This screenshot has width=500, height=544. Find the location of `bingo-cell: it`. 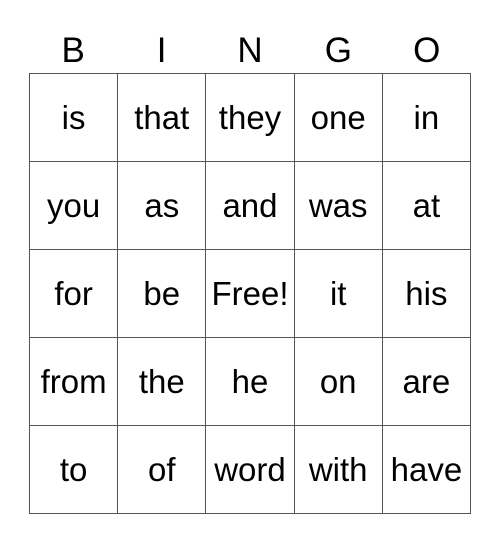

bingo-cell: it is located at coordinates (338, 294).